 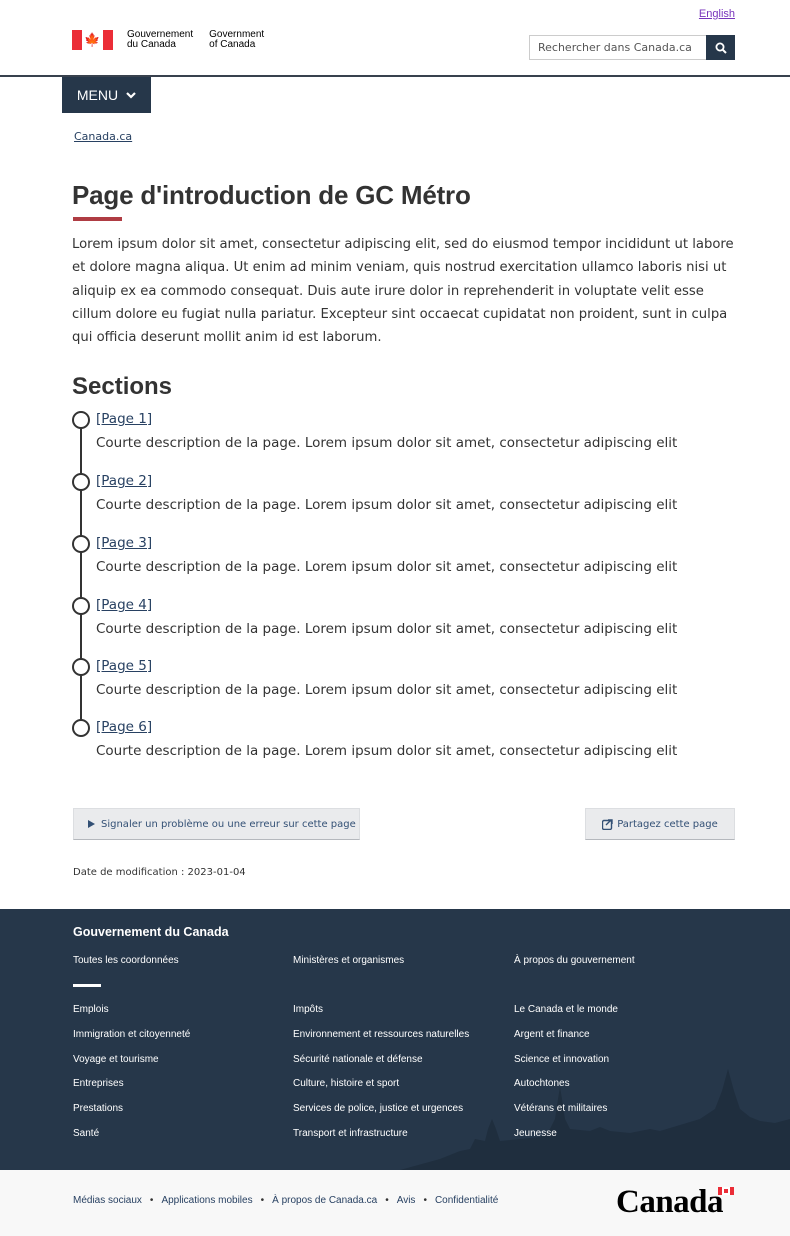 What do you see at coordinates (378, 1108) in the screenshot?
I see `footer-theme-link: Services de police, justice et urgences` at bounding box center [378, 1108].